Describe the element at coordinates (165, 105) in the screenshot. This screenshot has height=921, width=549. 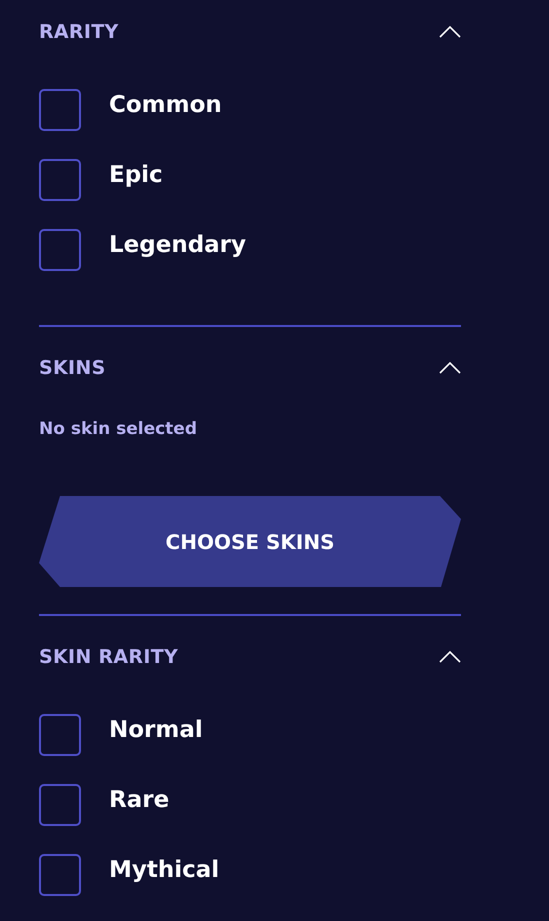
I see `option-label: Common` at that location.